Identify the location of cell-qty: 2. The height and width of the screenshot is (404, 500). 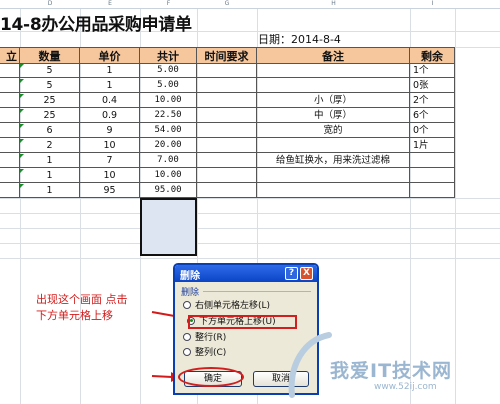
(50, 145).